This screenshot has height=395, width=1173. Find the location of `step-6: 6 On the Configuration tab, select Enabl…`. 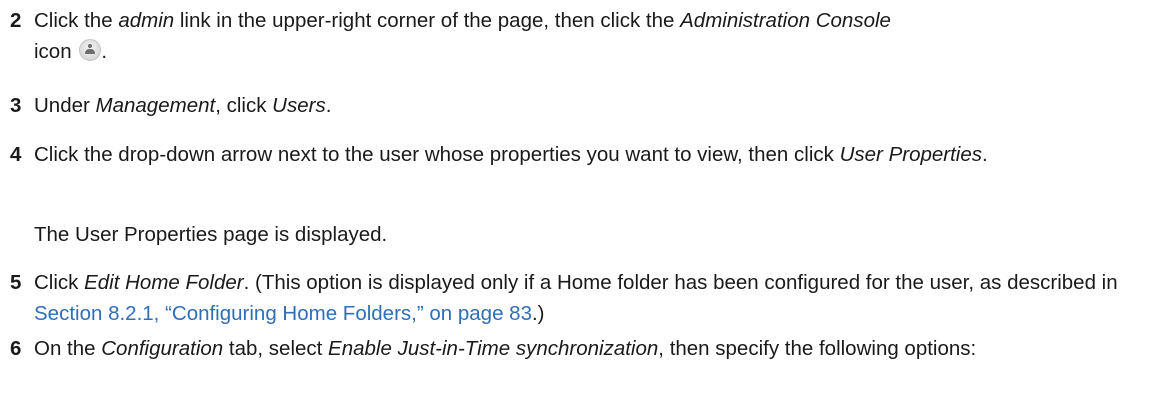

step-6: 6 On the Configuration tab, select Enabl… is located at coordinates (582, 348).